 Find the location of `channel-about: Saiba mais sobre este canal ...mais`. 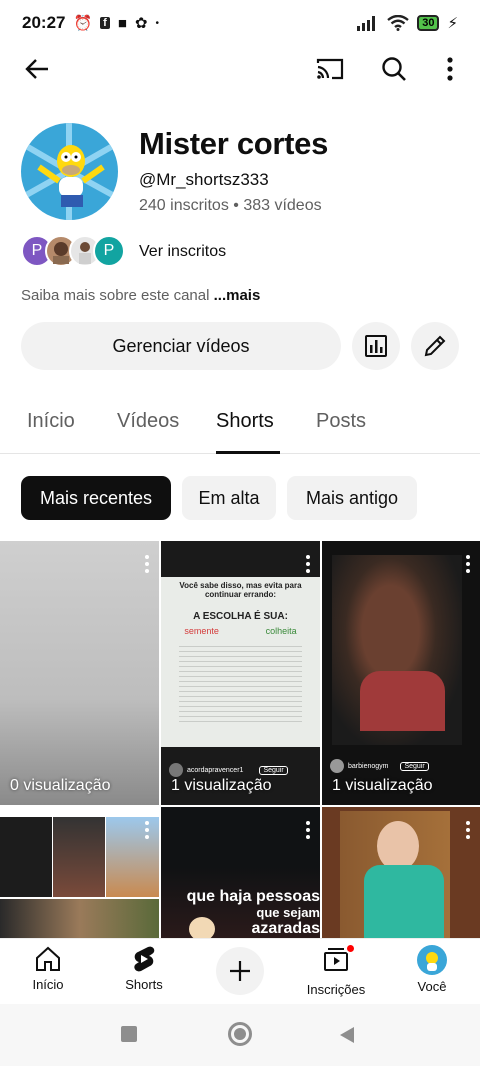

channel-about: Saiba mais sobre este canal ...mais is located at coordinates (140, 295).